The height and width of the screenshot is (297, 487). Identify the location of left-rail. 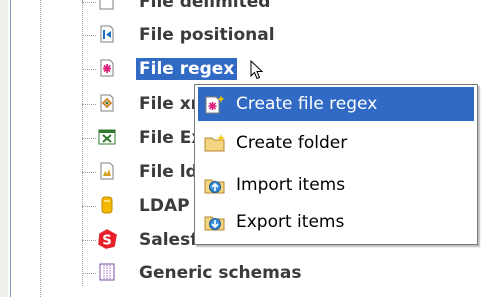
(4, 148).